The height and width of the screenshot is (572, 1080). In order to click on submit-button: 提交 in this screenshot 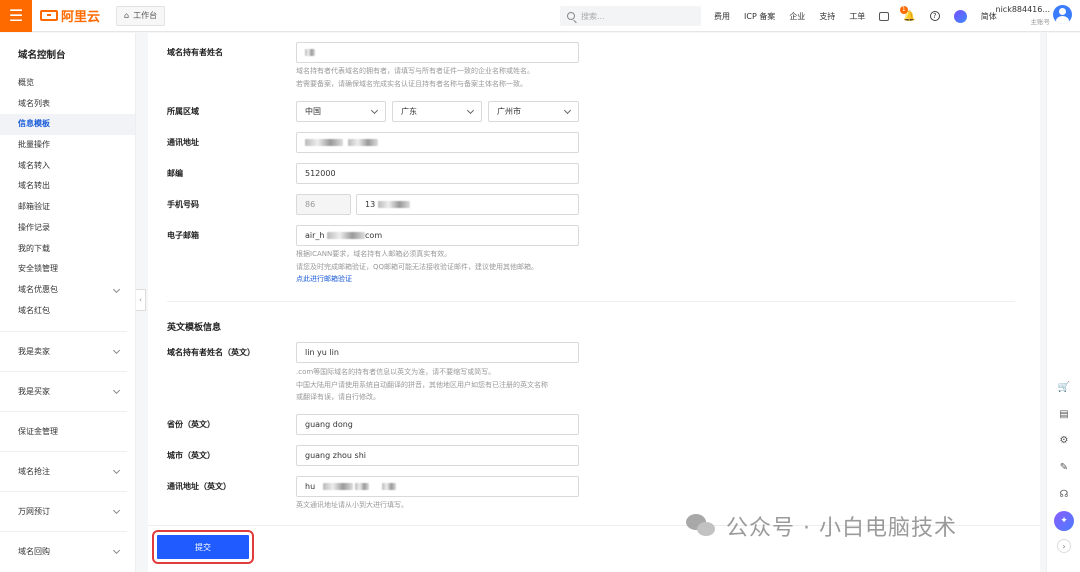, I will do `click(203, 547)`.